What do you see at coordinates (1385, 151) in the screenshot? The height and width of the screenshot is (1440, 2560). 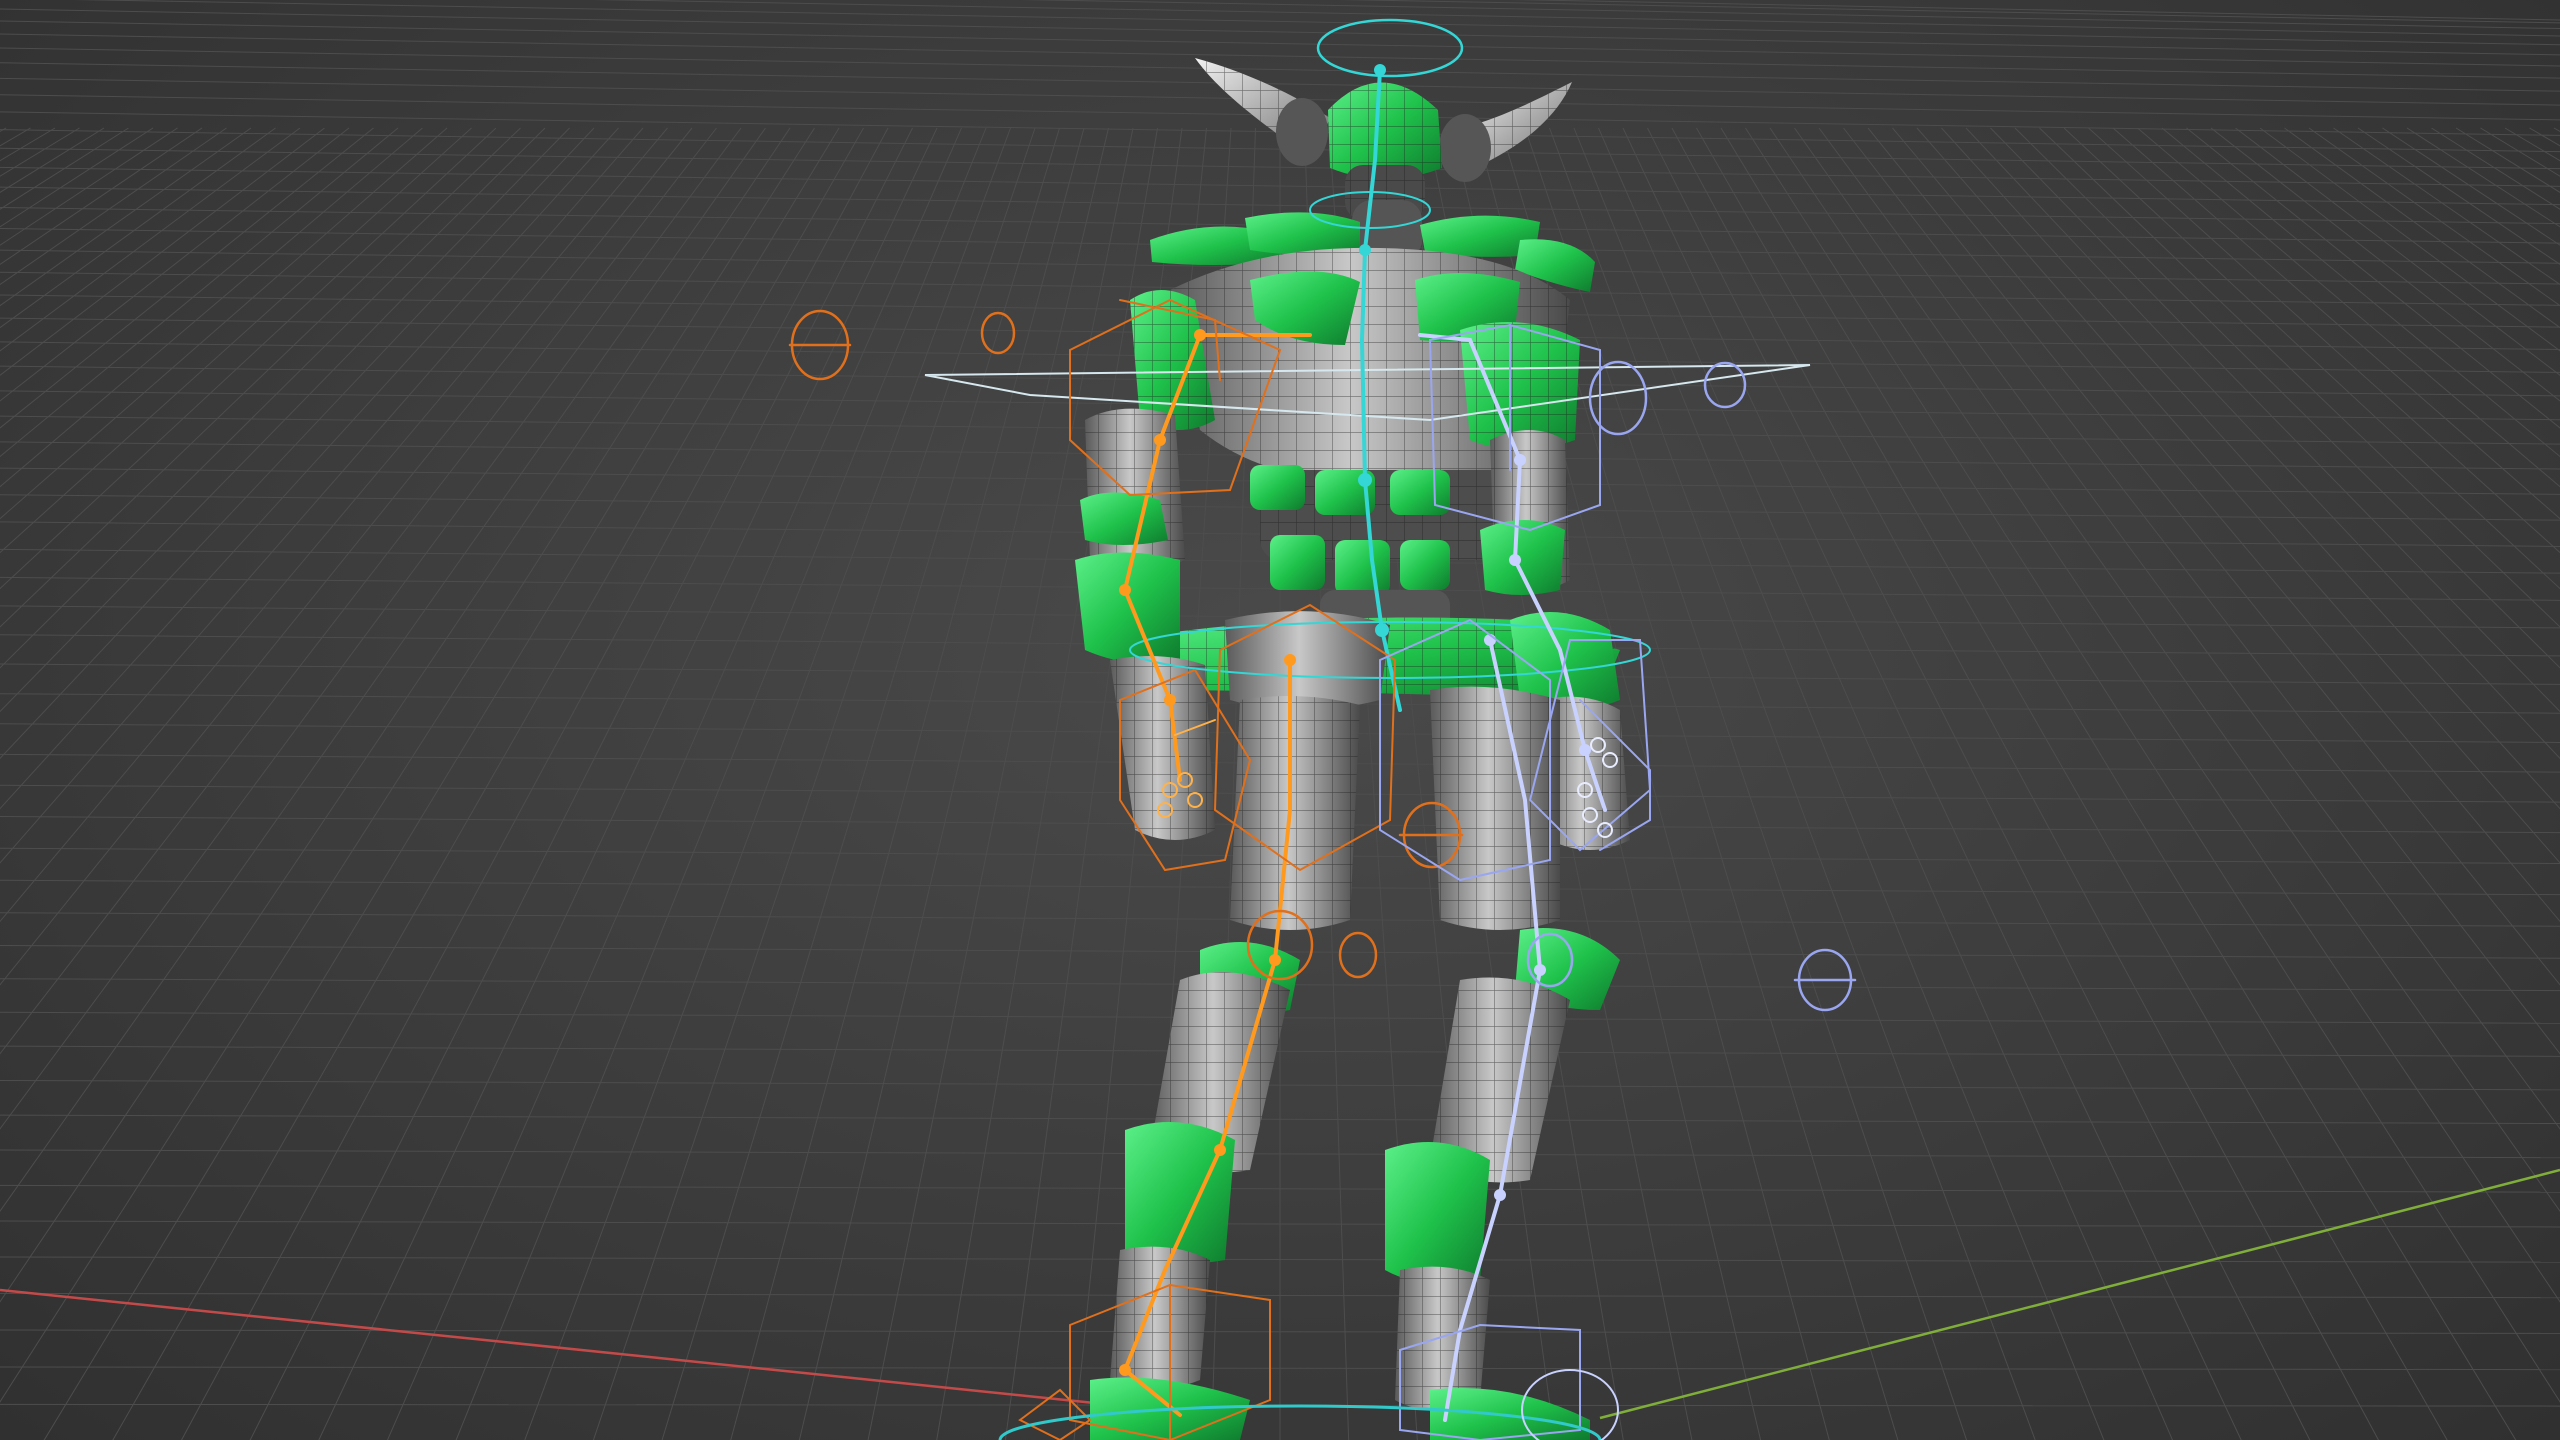 I see `robot-head` at bounding box center [1385, 151].